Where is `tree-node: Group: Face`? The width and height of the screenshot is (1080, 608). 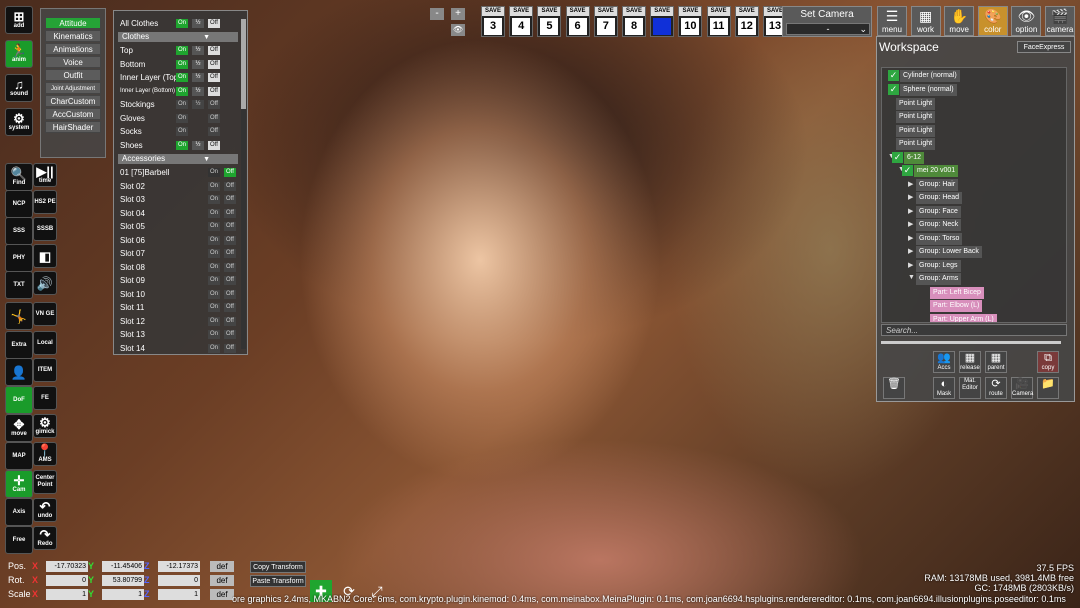 tree-node: Group: Face is located at coordinates (938, 212).